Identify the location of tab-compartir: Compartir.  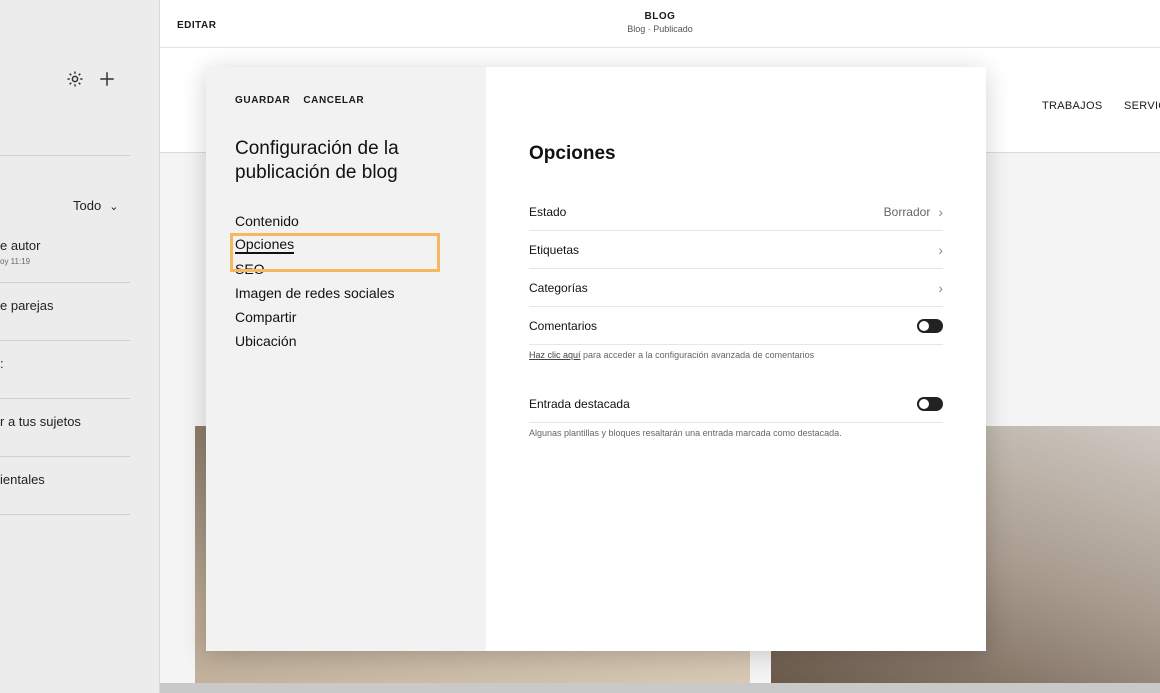
(355, 317).